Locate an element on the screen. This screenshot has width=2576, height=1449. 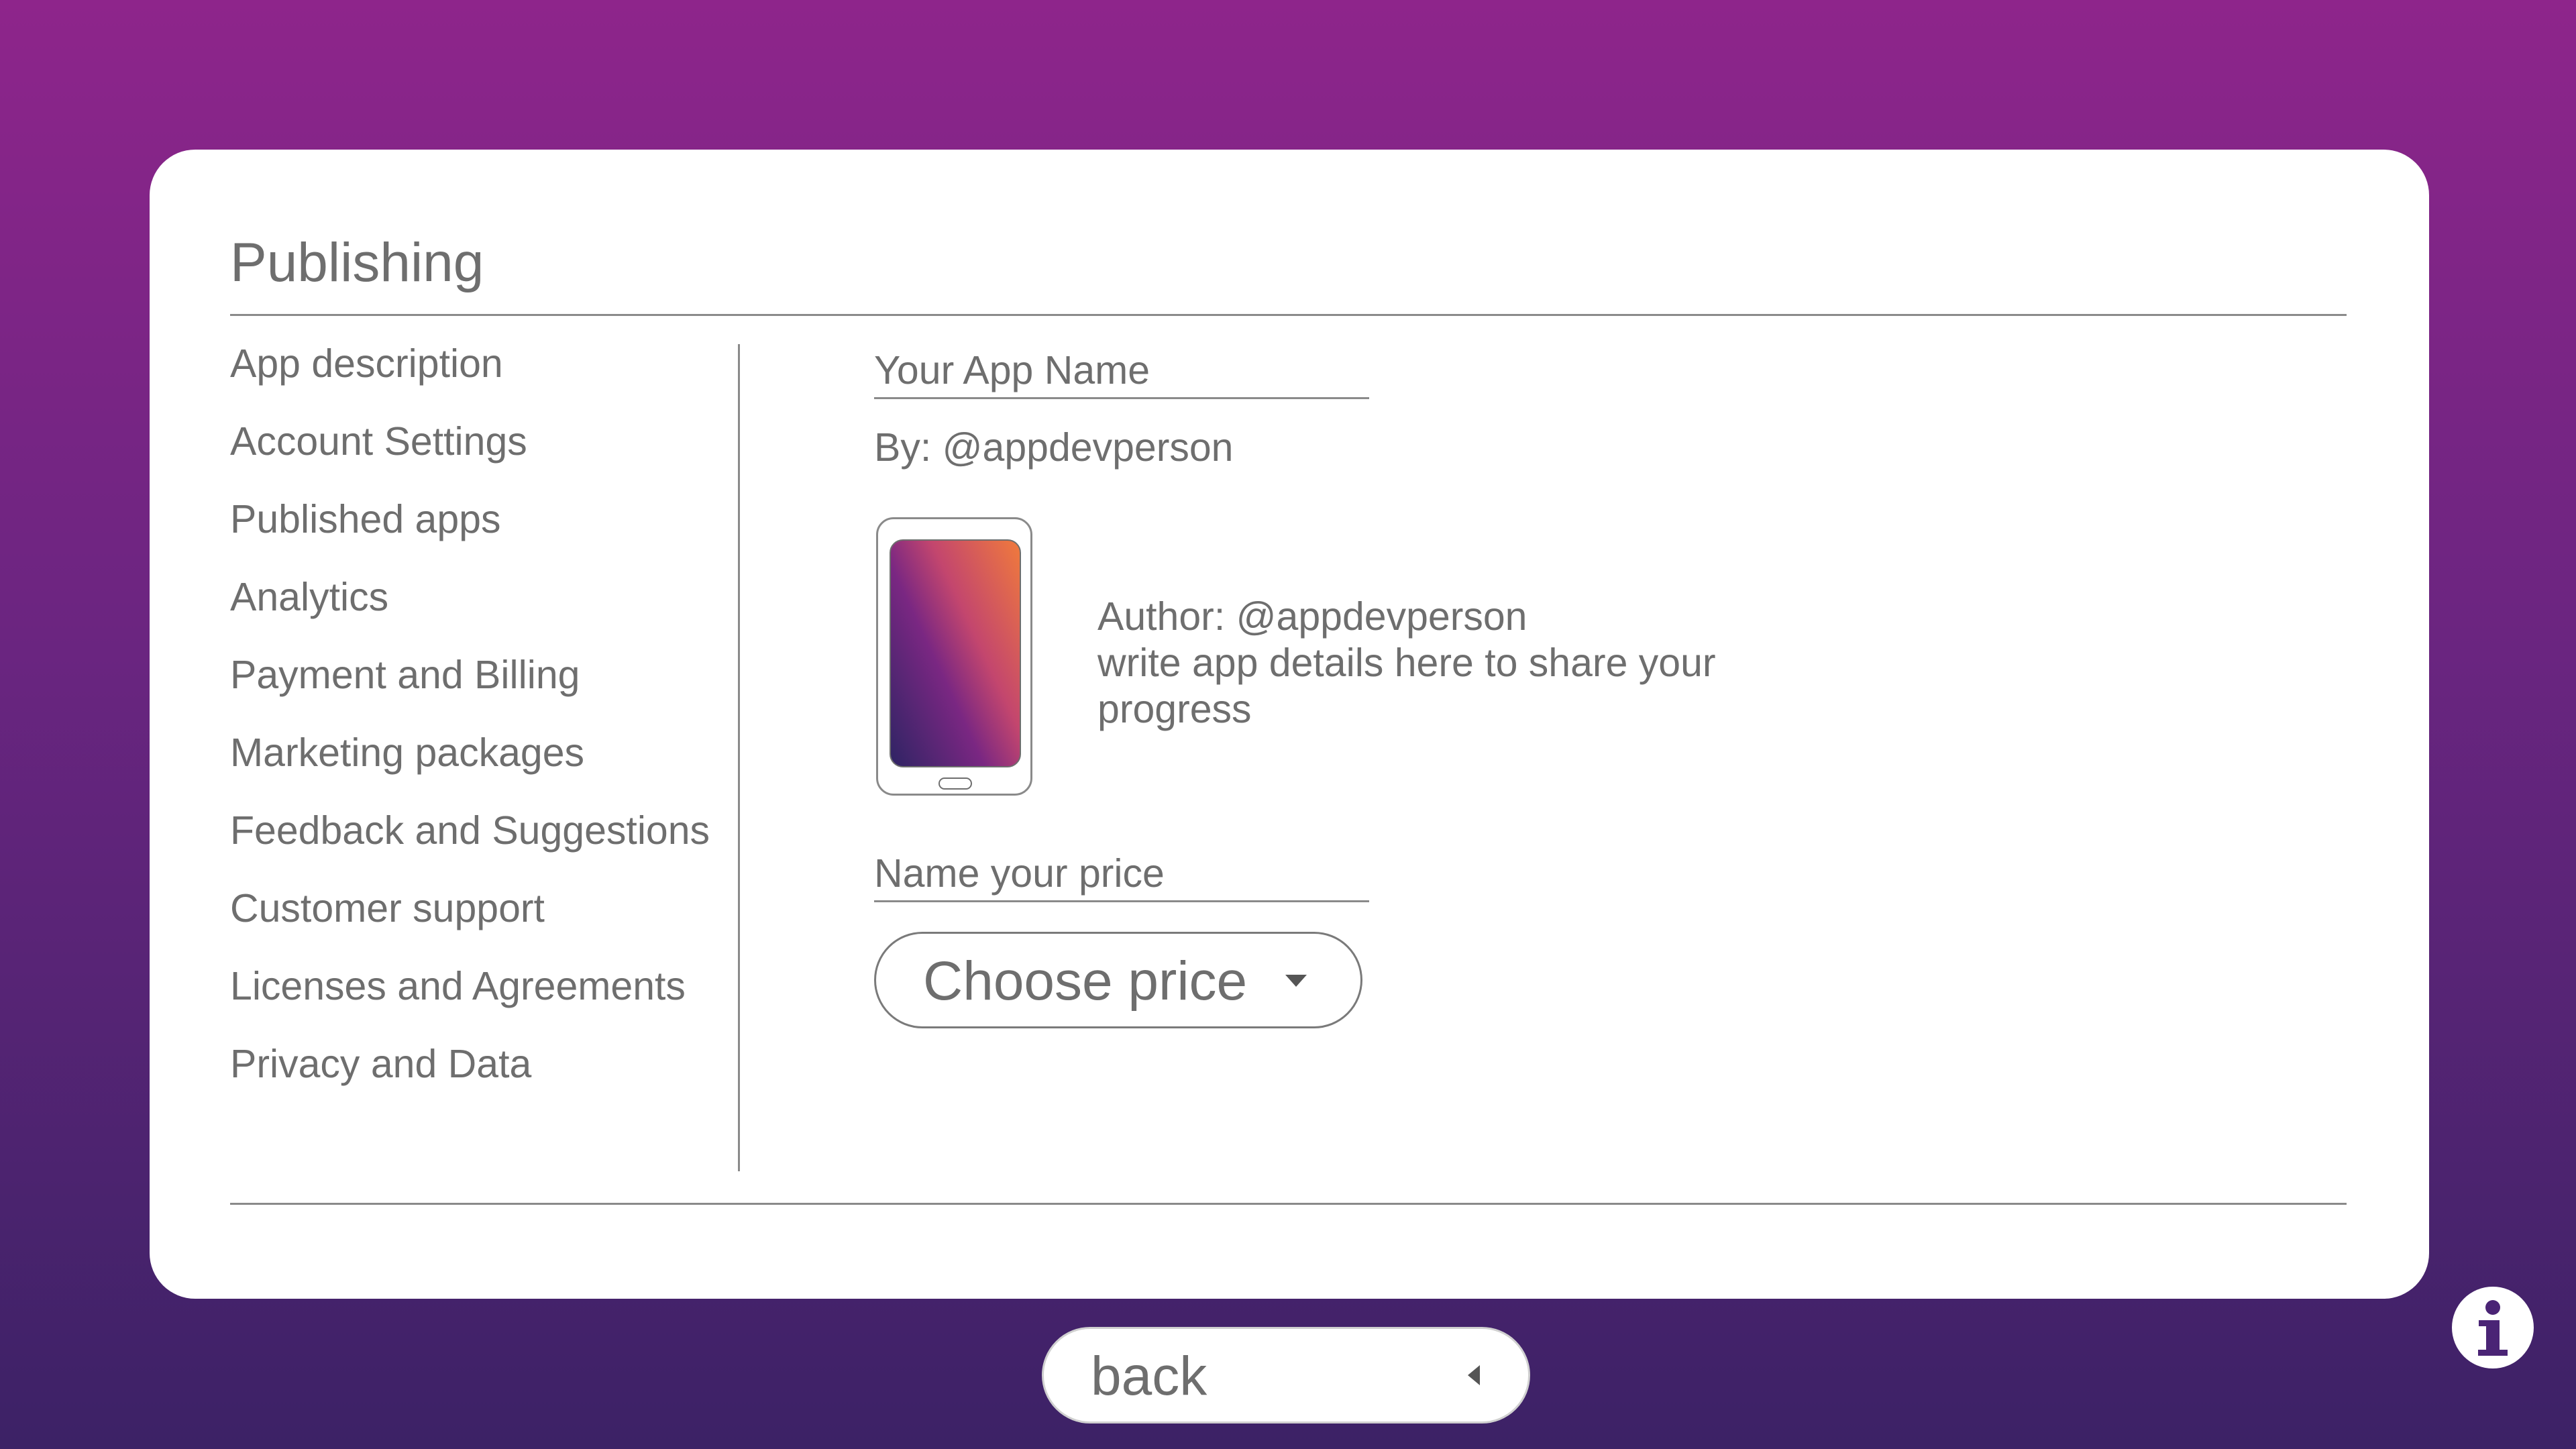
sidebar-item-marketing-packages: Marketing packages is located at coordinates (518, 772).